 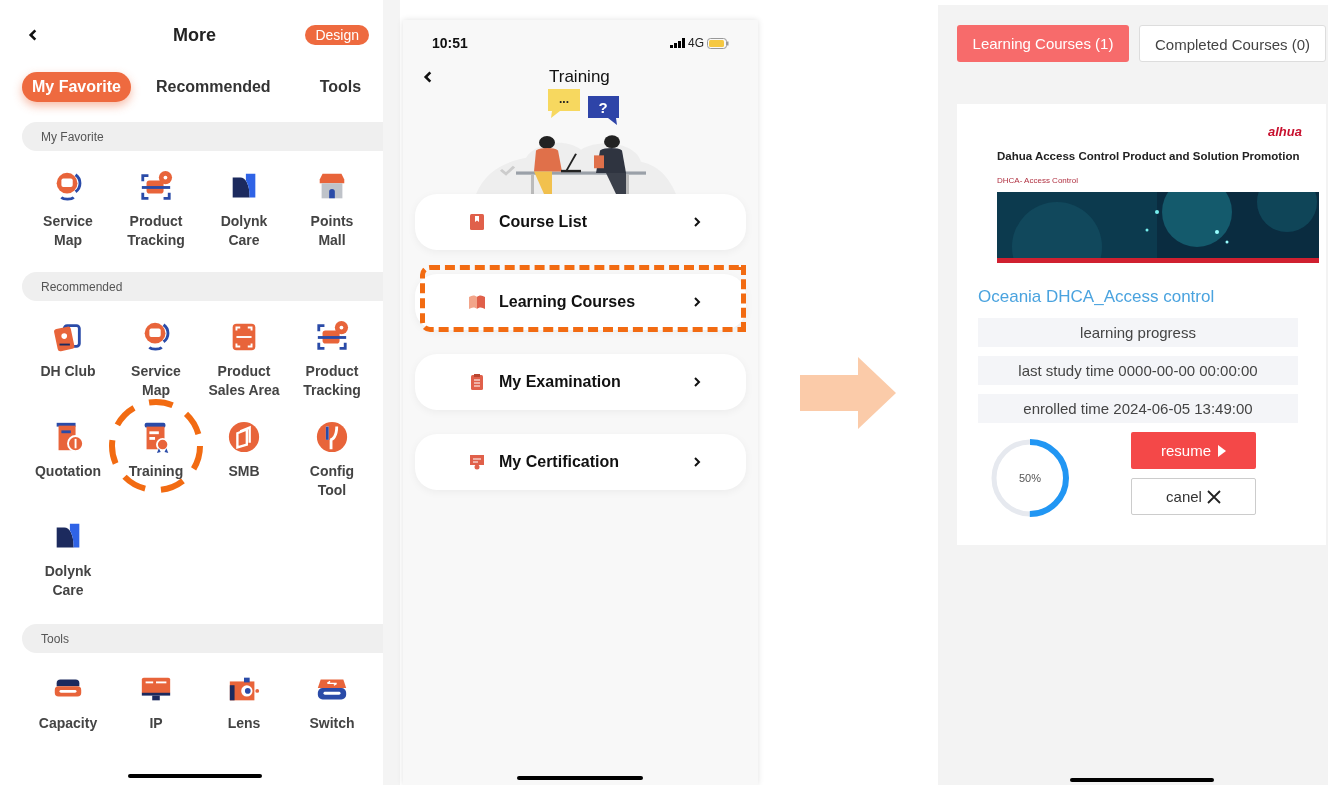 I want to click on info-row: learning progress, so click(x=1138, y=333).